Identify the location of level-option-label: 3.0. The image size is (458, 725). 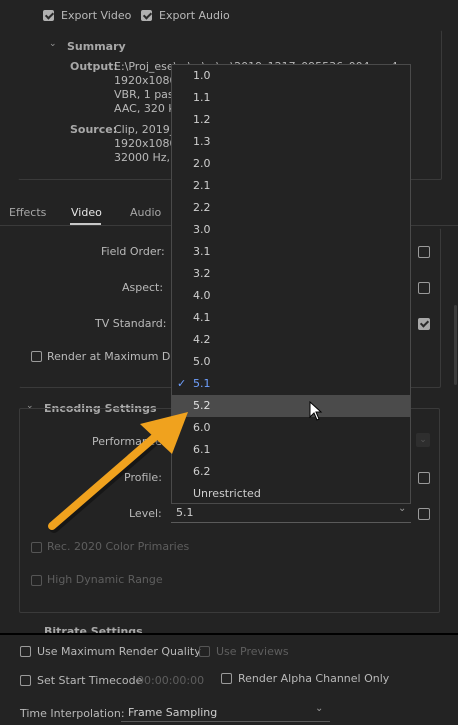
(202, 229).